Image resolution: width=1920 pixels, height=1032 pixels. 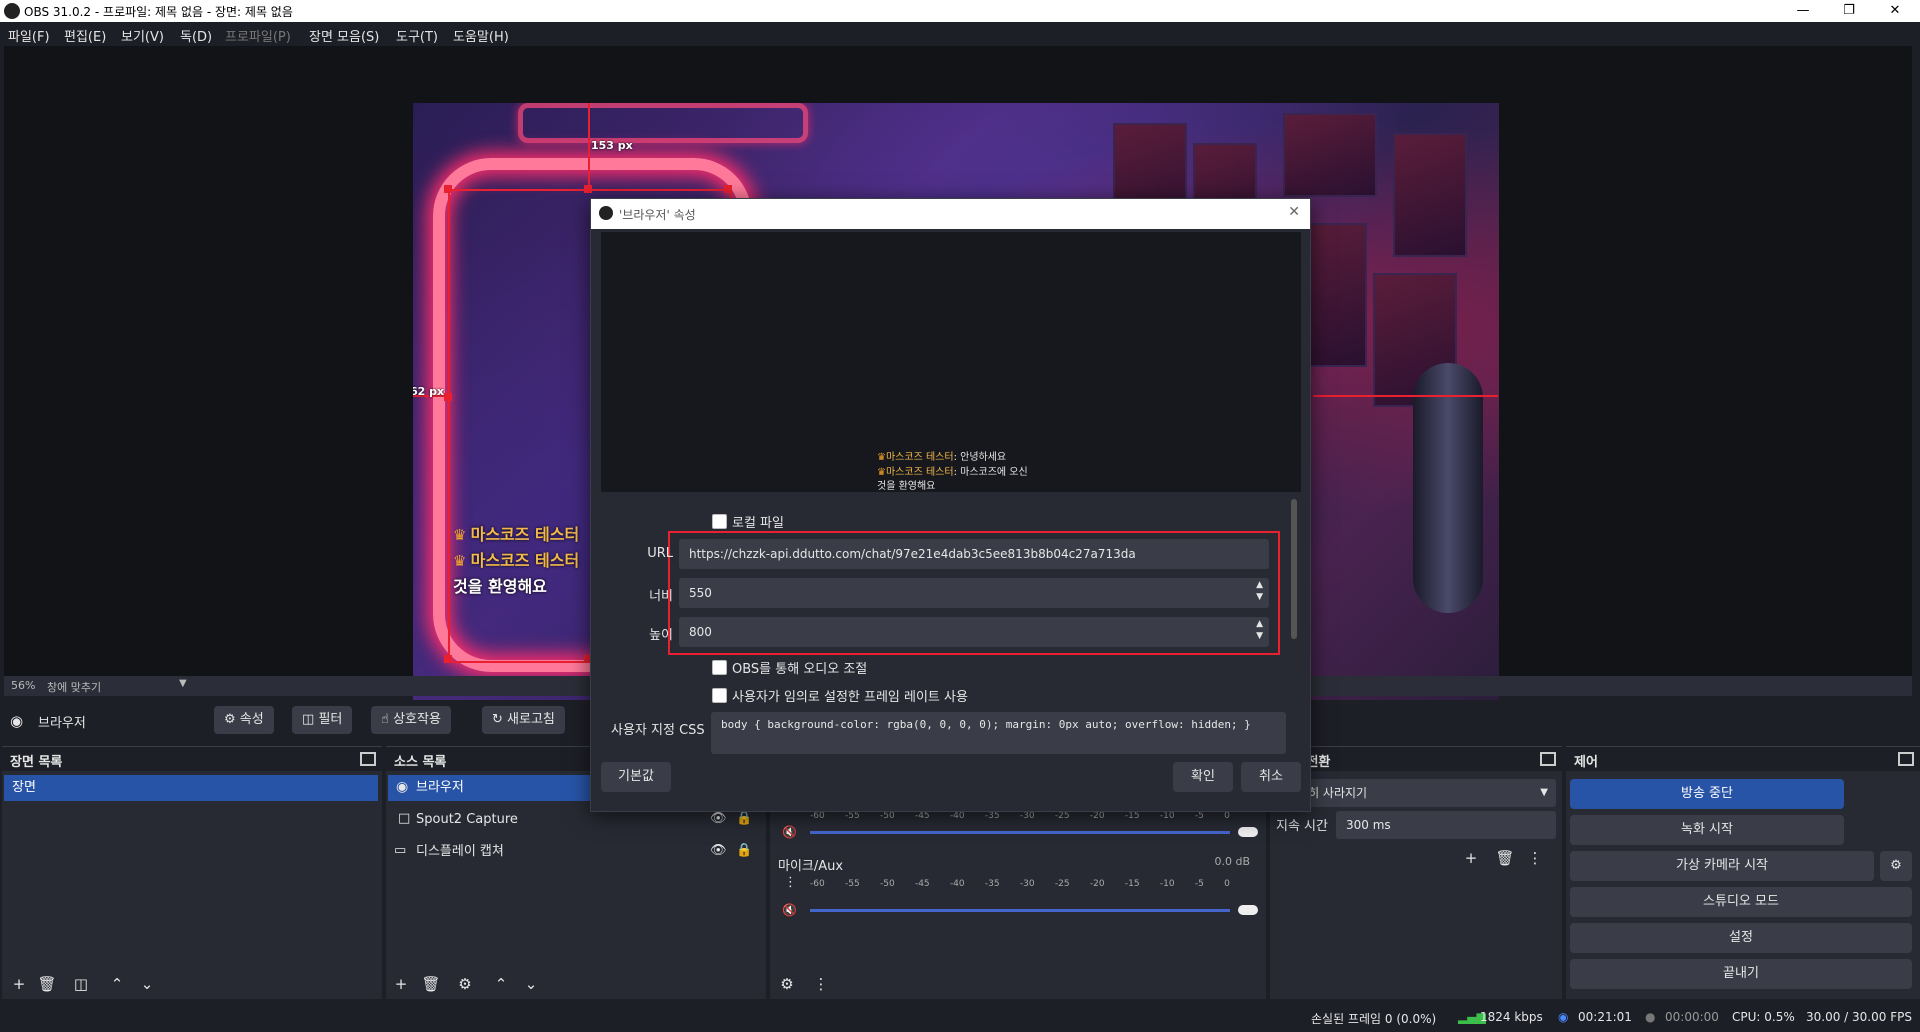 I want to click on start-record-button: 녹화 시작, so click(x=1707, y=830).